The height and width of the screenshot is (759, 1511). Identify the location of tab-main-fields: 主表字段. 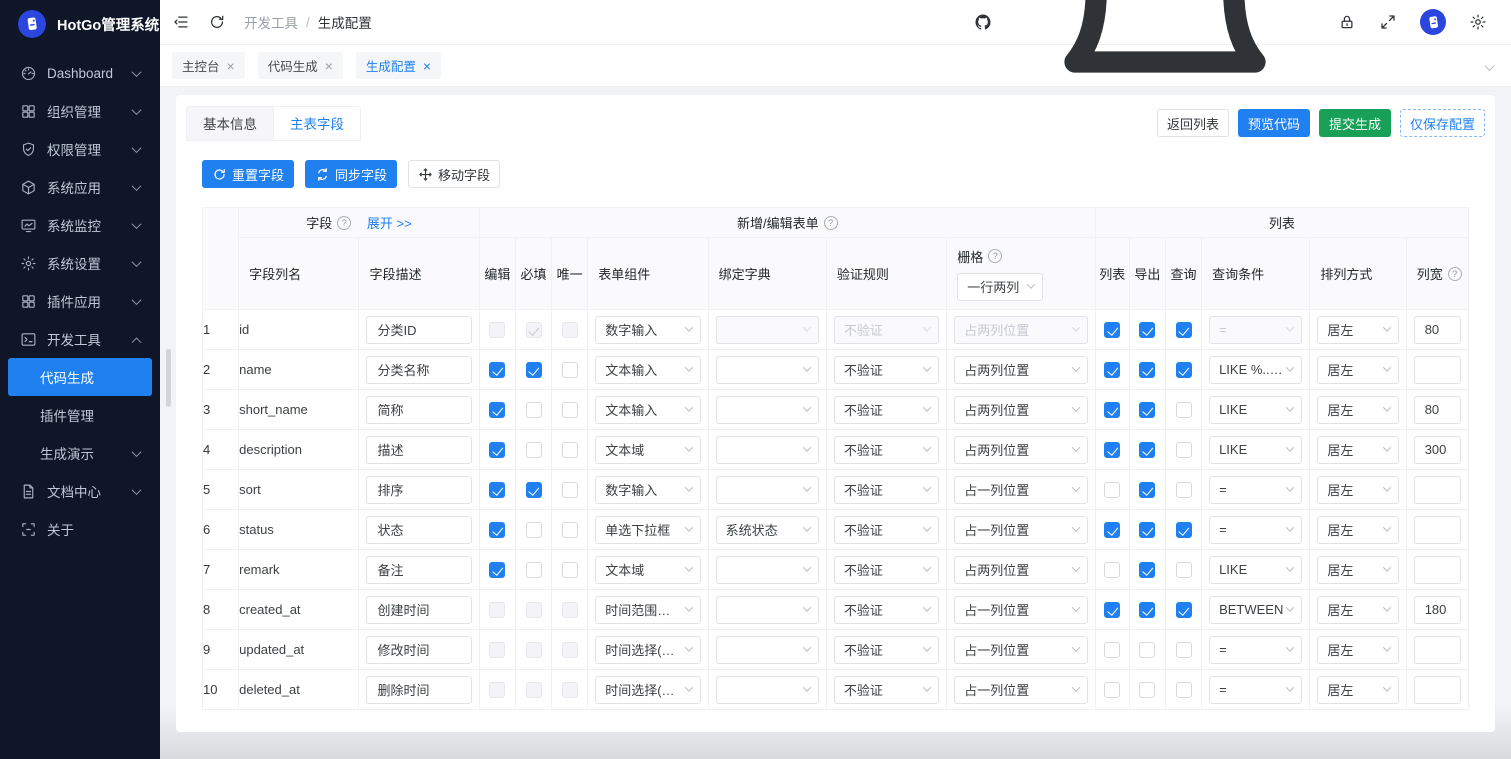
(317, 123).